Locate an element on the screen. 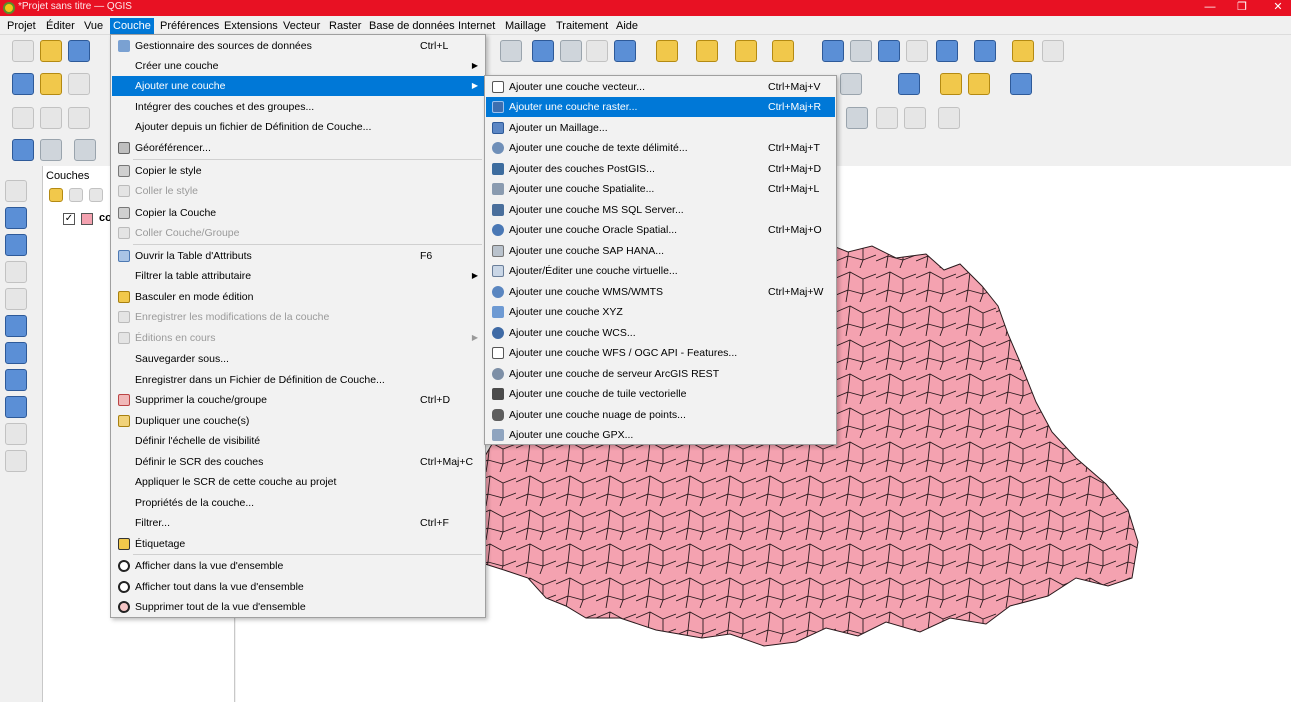 This screenshot has width=1291, height=702. select-features-icon is located at coordinates (667, 51).